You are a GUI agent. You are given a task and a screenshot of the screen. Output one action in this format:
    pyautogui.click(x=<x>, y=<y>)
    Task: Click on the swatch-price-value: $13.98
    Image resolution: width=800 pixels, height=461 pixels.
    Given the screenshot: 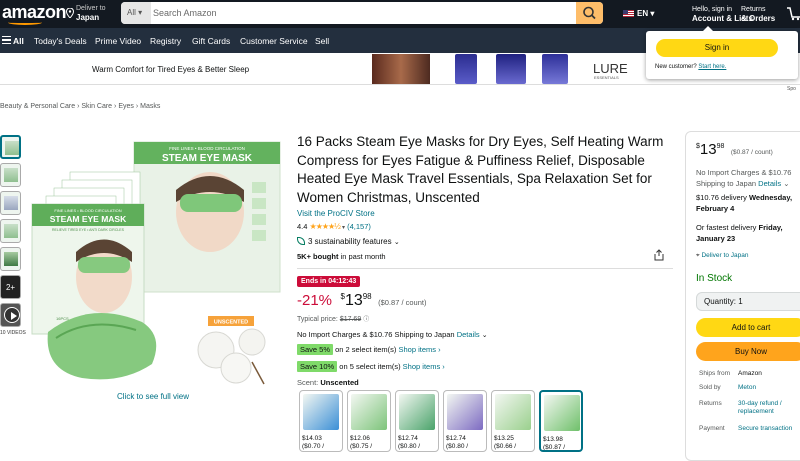 What is the action you would take?
    pyautogui.click(x=553, y=439)
    